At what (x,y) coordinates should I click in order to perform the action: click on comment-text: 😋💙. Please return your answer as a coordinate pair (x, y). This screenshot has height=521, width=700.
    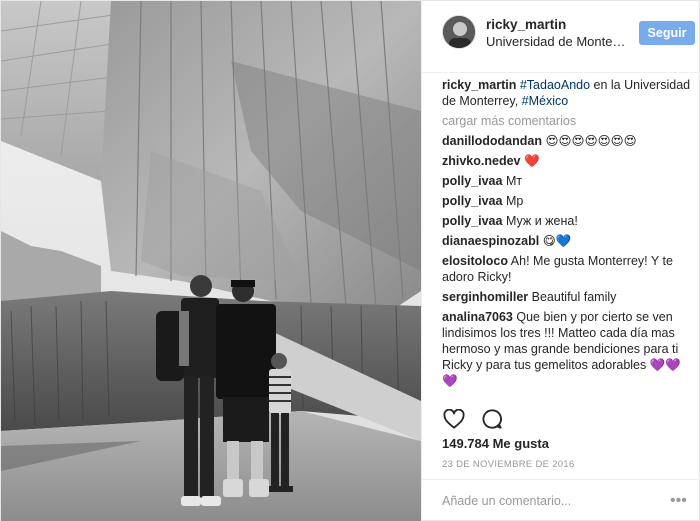
    Looking at the image, I should click on (557, 241).